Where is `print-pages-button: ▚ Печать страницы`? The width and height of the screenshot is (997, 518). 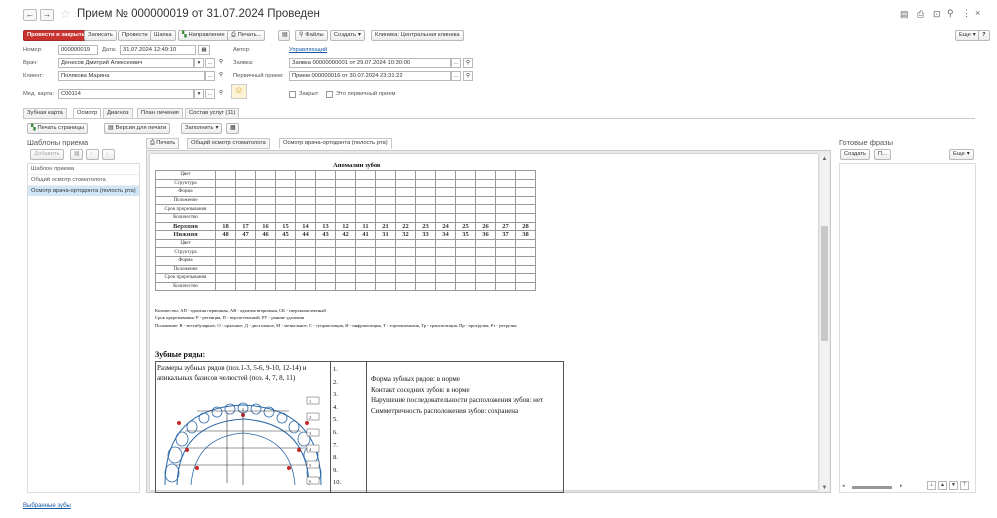 print-pages-button: ▚ Печать страницы is located at coordinates (57, 128).